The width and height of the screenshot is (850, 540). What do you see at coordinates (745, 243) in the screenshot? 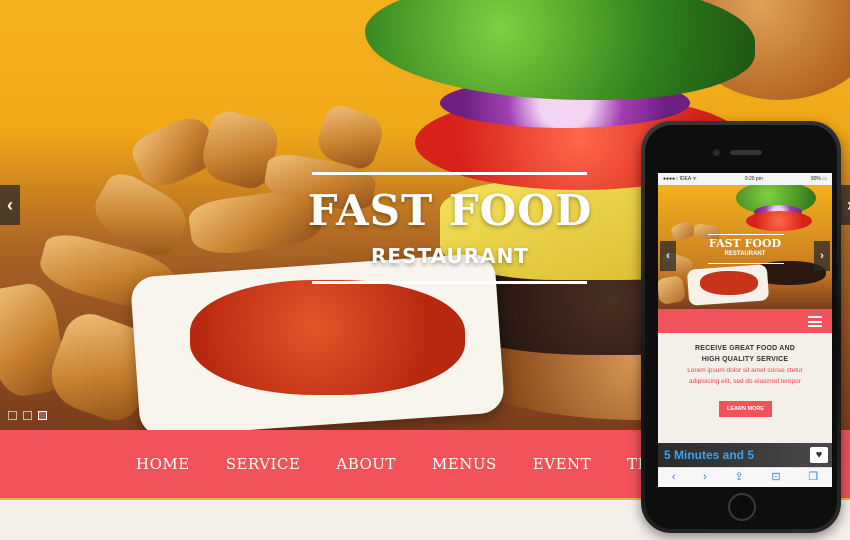
I see `mobile-hero-title: FAST FOOD` at bounding box center [745, 243].